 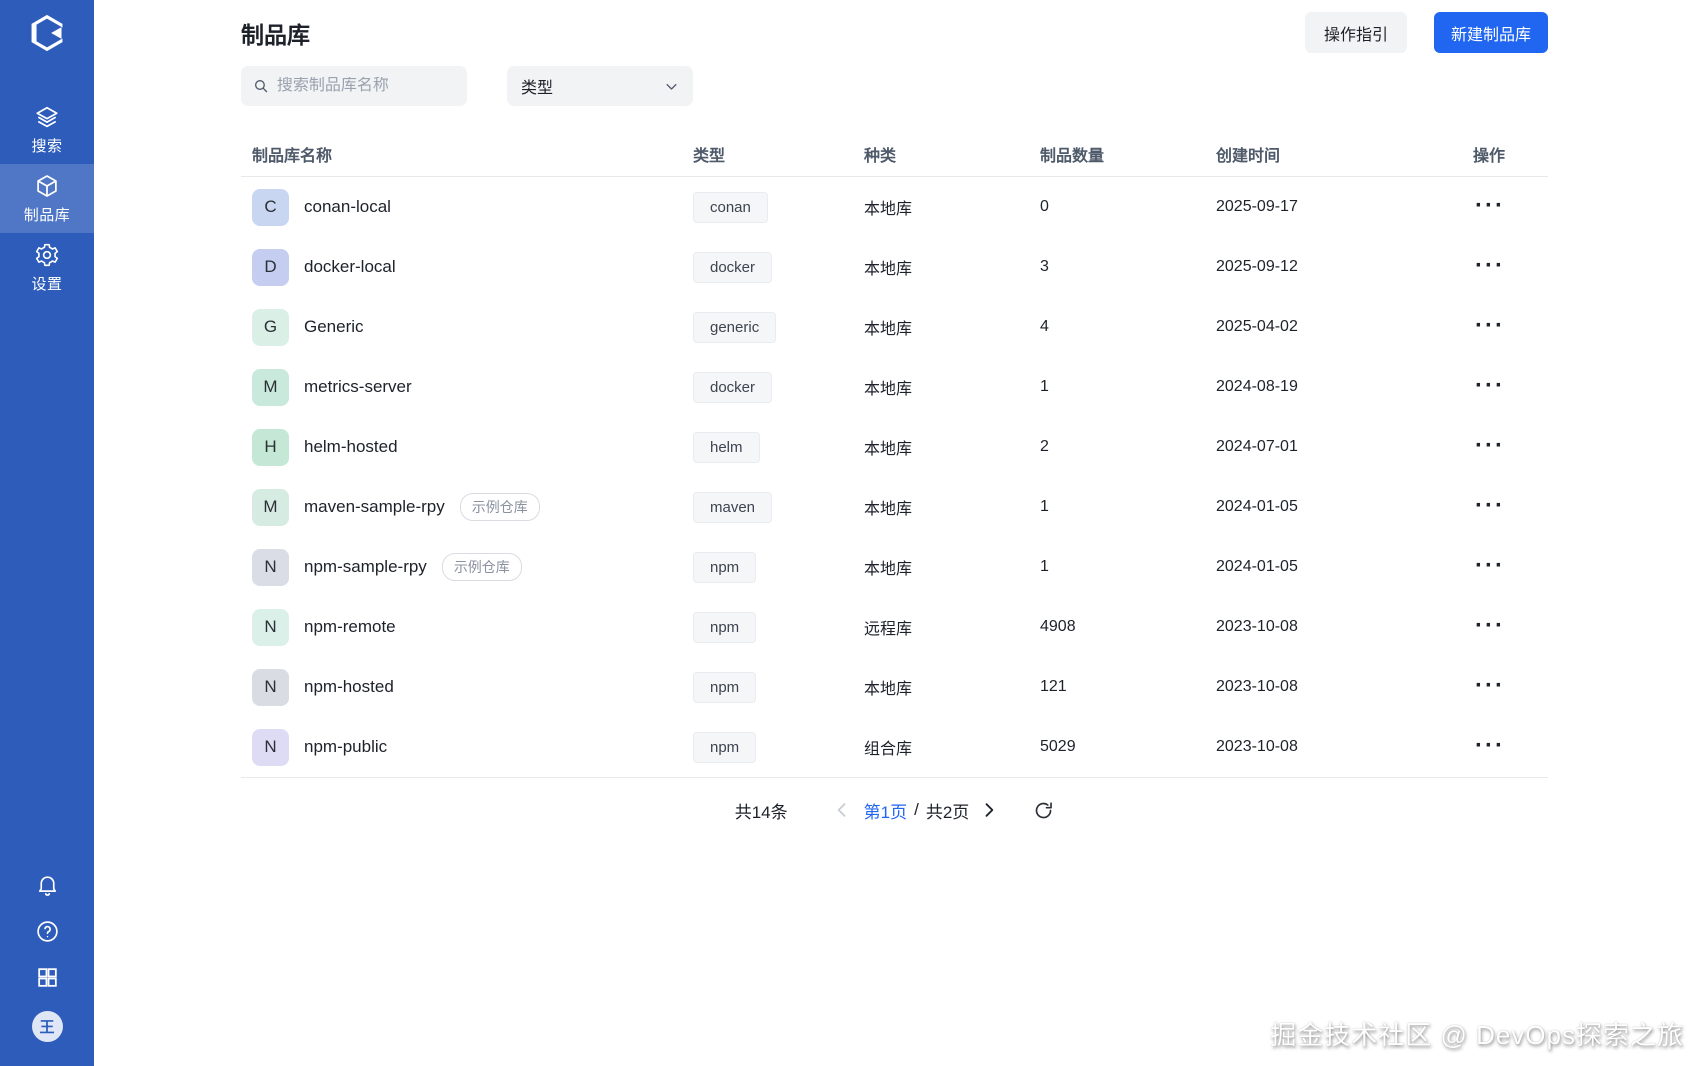 I want to click on table-row: N npm-hosted npm 本地库 121 2023-10-08 ···, so click(x=894, y=687).